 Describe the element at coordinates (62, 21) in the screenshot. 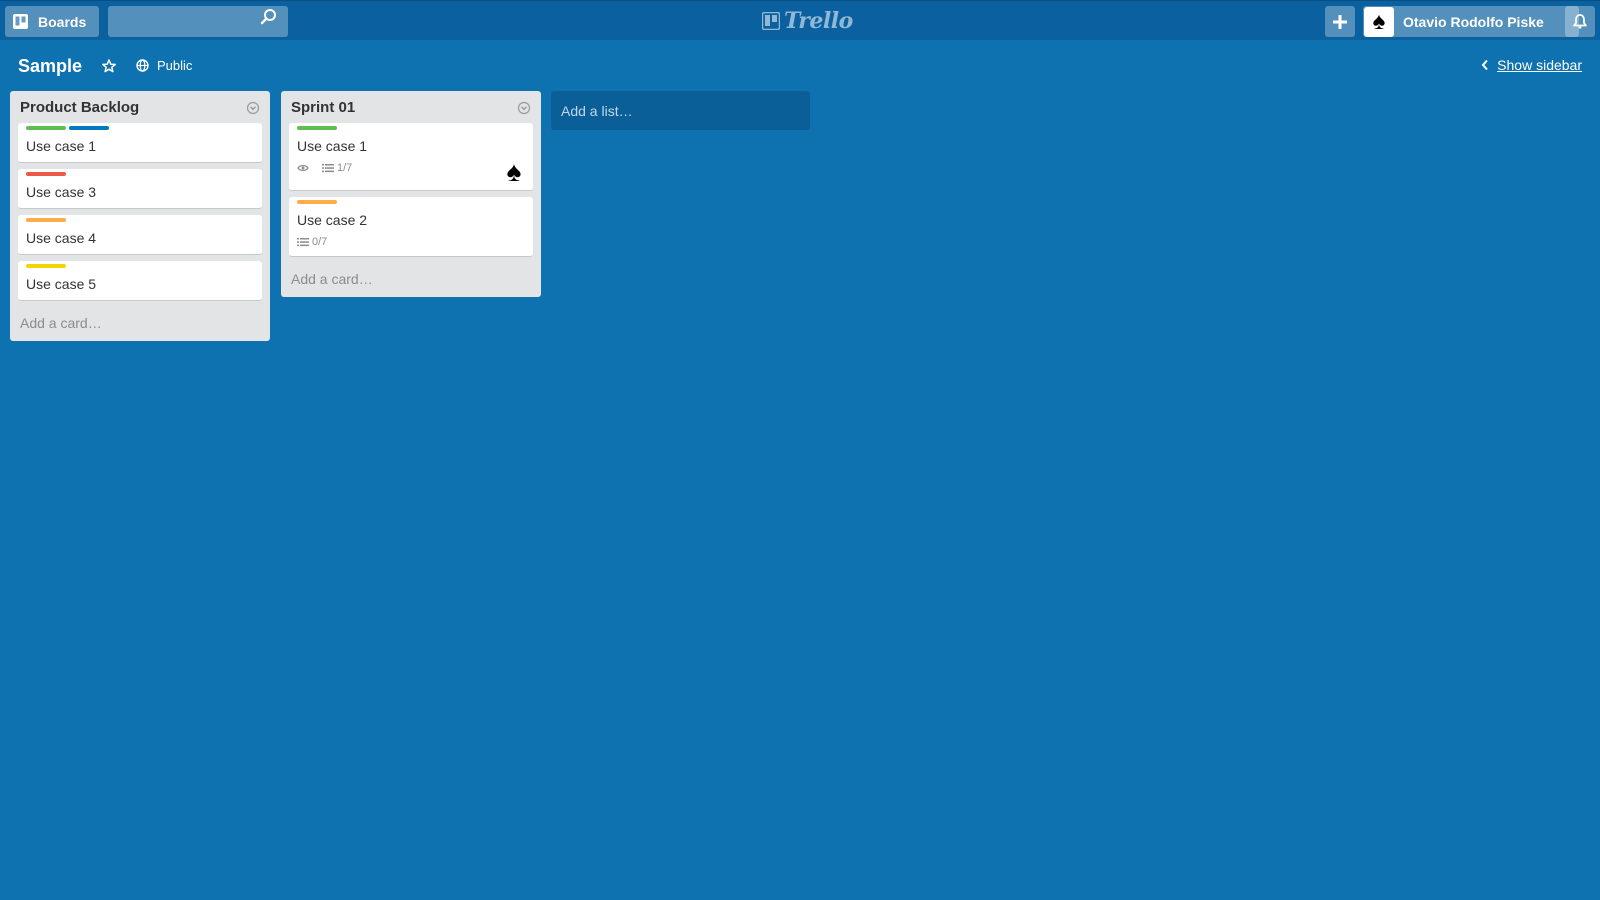

I see `boards-label: Boards` at that location.